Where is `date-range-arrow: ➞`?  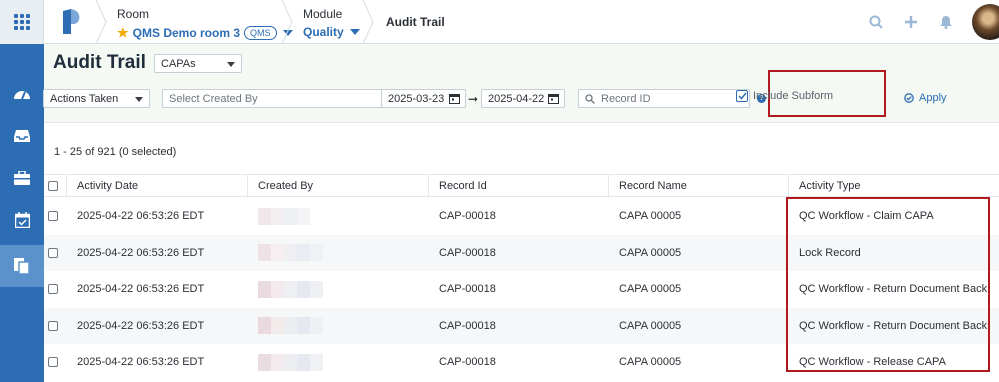 date-range-arrow: ➞ is located at coordinates (473, 99).